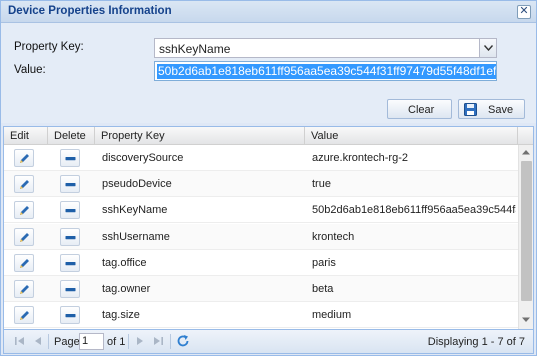  What do you see at coordinates (360, 158) in the screenshot?
I see `value-cell: azure.krontech-rg-2` at bounding box center [360, 158].